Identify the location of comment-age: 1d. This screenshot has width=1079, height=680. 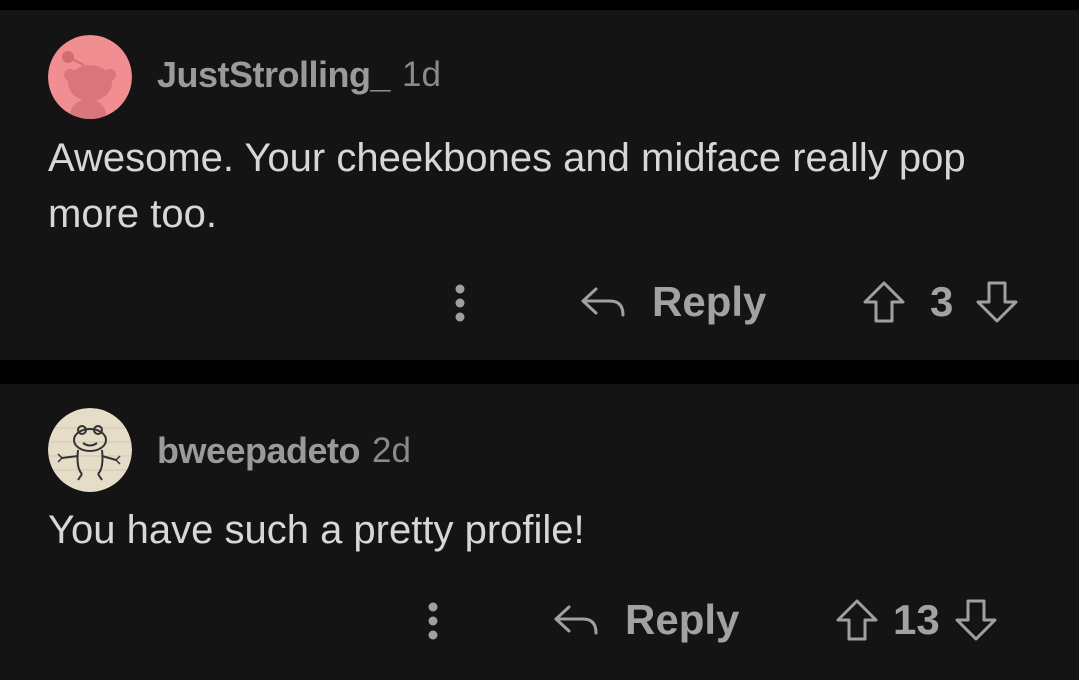
(421, 74).